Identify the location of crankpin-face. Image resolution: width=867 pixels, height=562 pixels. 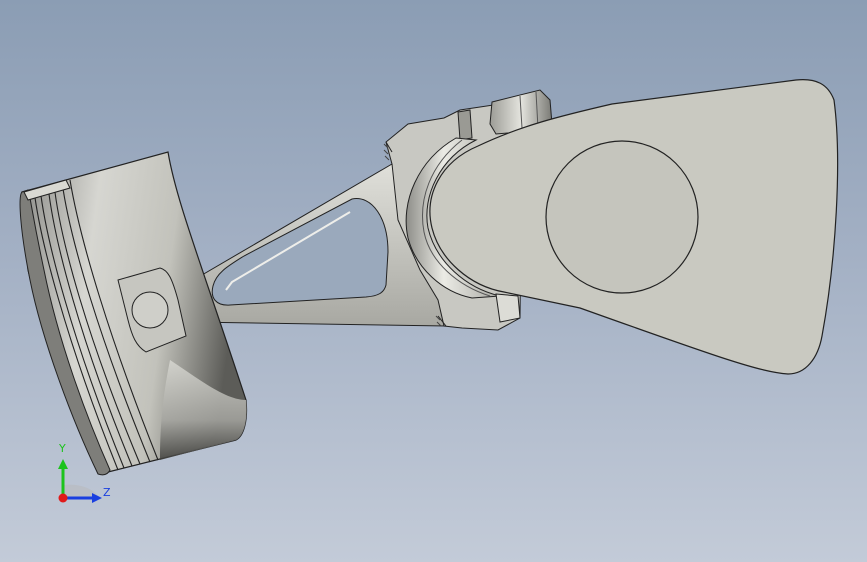
(622, 217).